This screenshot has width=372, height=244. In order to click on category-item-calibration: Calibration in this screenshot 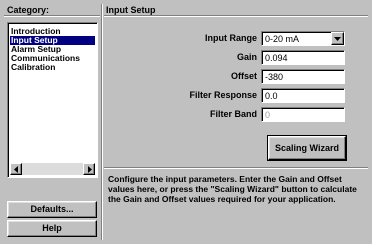, I will do `click(33, 67)`.